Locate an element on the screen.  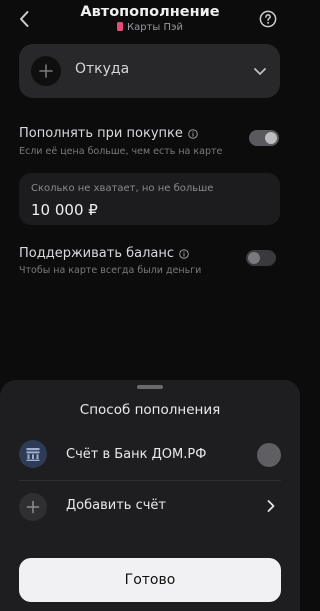
source-label: Откуда is located at coordinates (102, 69).